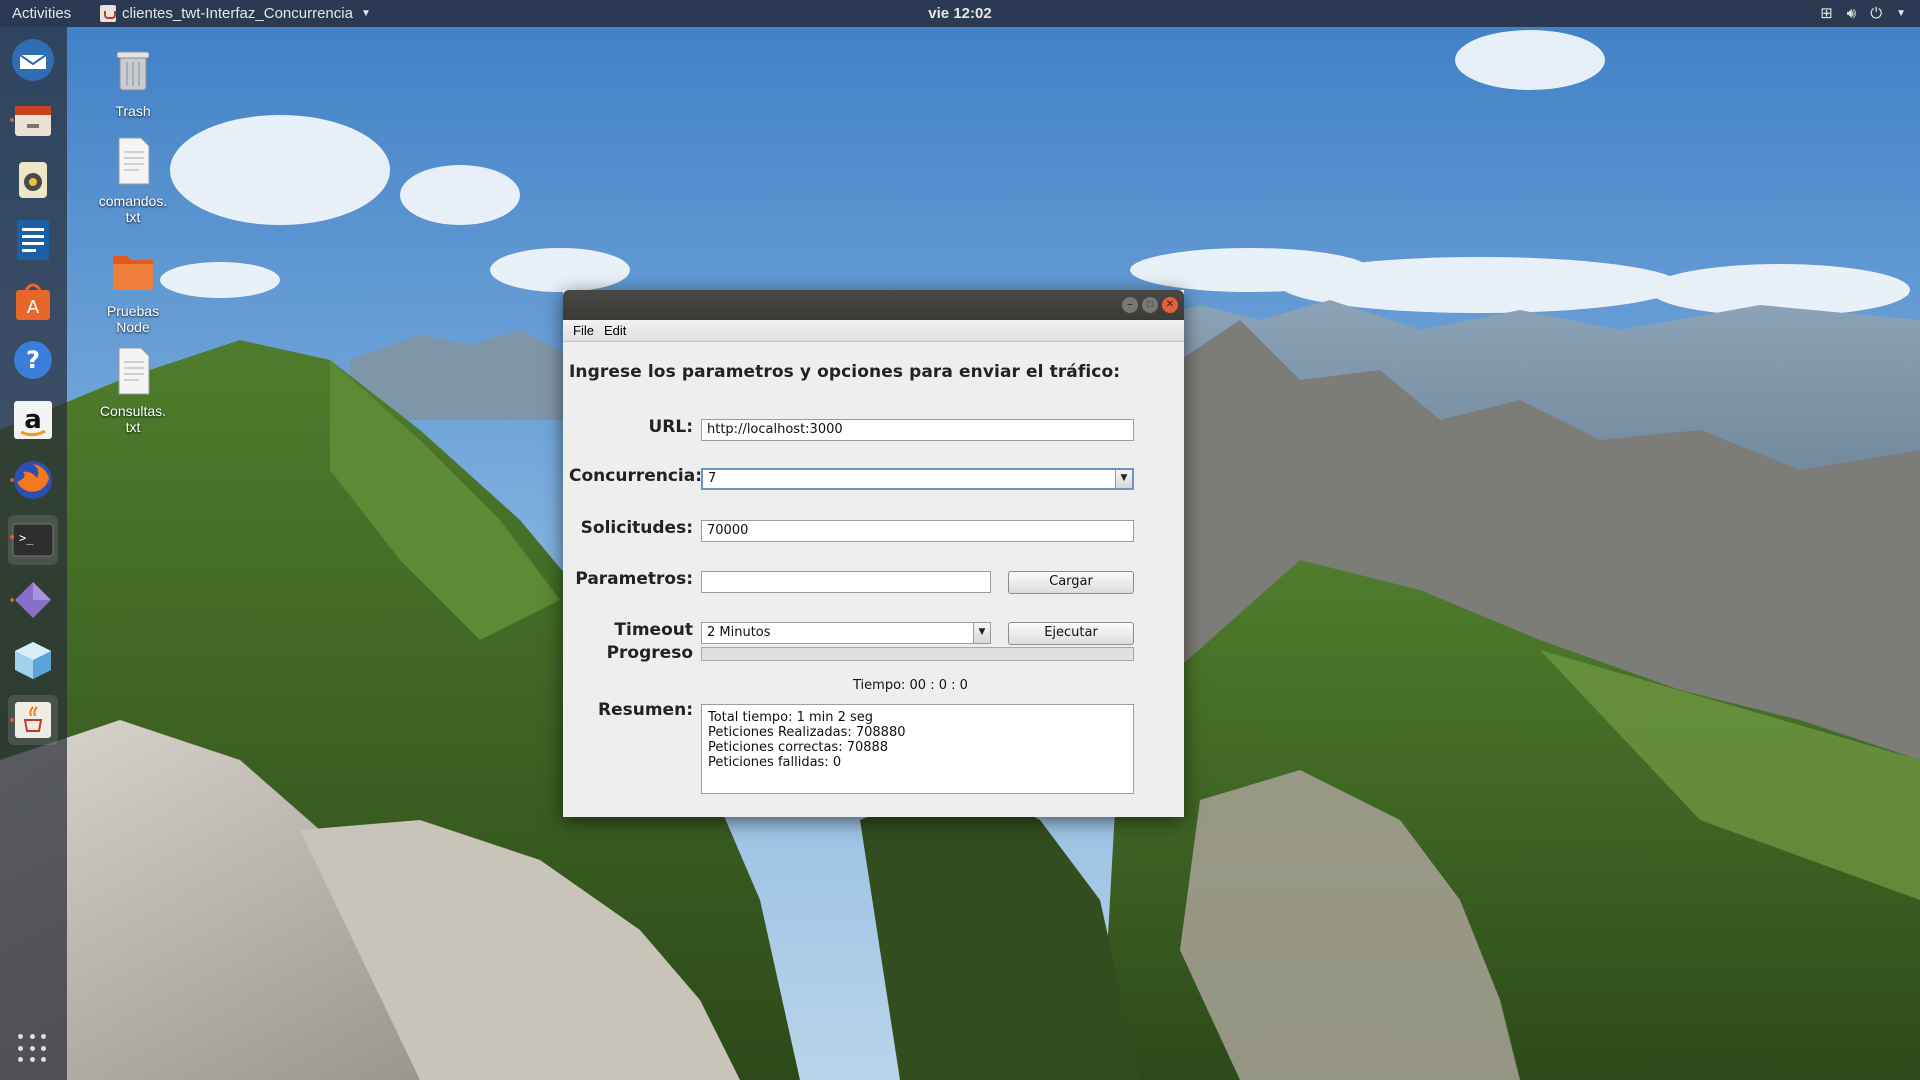 This screenshot has width=1920, height=1080. What do you see at coordinates (133, 419) in the screenshot?
I see `desktop-icon-label: Consultas. txt` at bounding box center [133, 419].